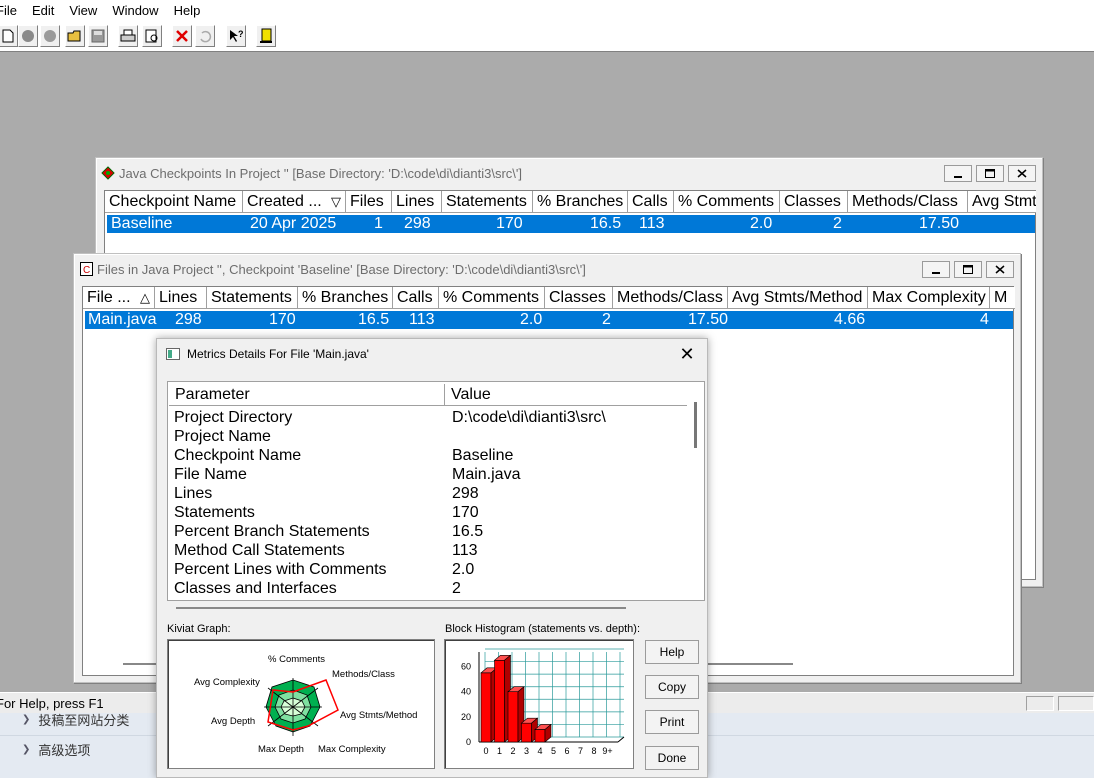 This screenshot has height=778, width=1094. Describe the element at coordinates (294, 202) in the screenshot. I see `col-created: Created ... ▽` at that location.